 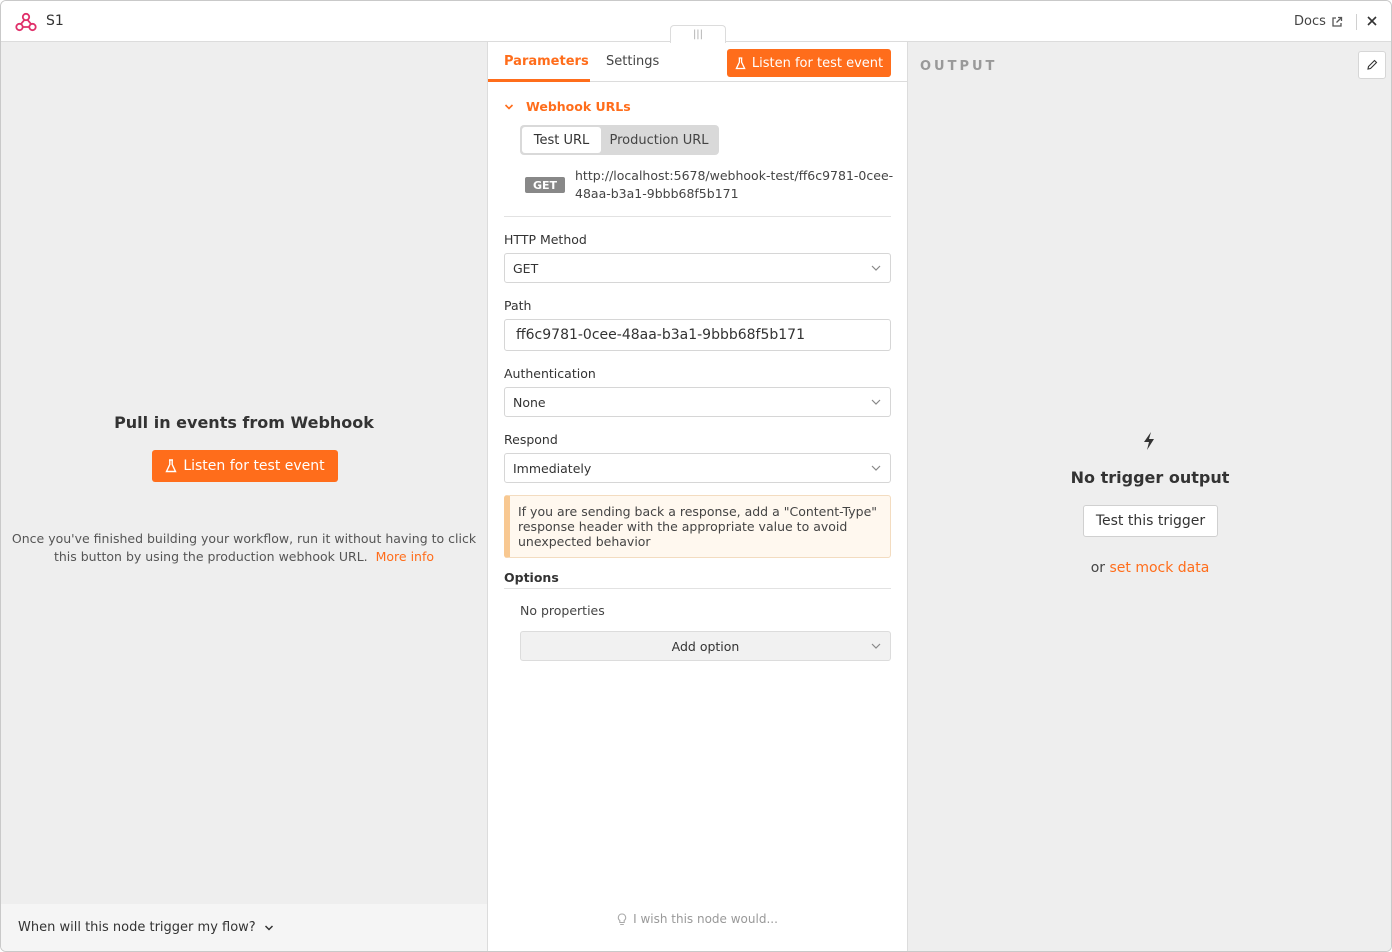 I want to click on pencil-icon, so click(x=1372, y=64).